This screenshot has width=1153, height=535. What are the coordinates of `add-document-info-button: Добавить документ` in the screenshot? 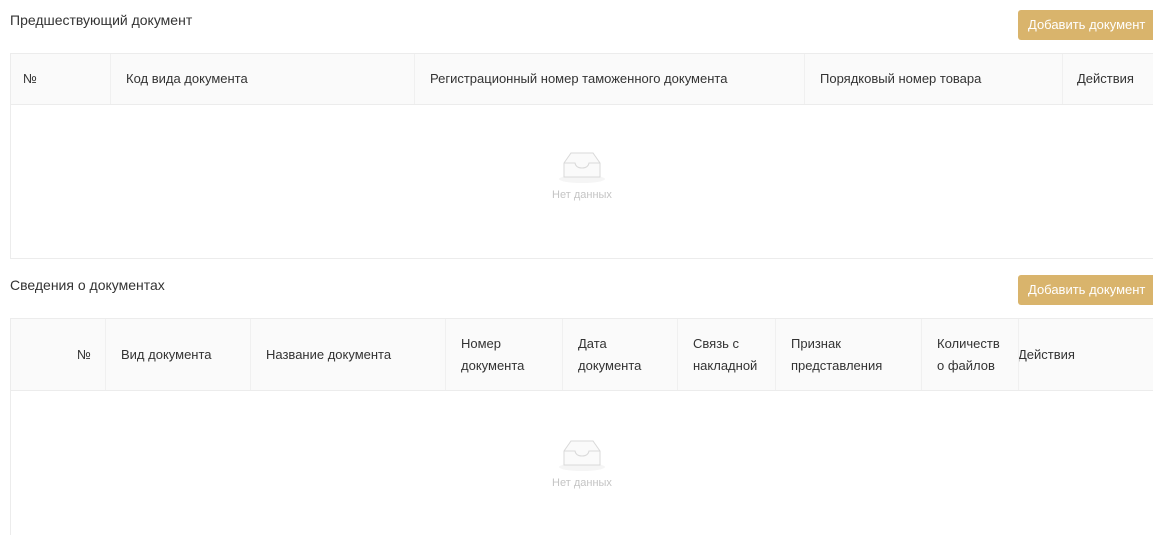 It's located at (1085, 290).